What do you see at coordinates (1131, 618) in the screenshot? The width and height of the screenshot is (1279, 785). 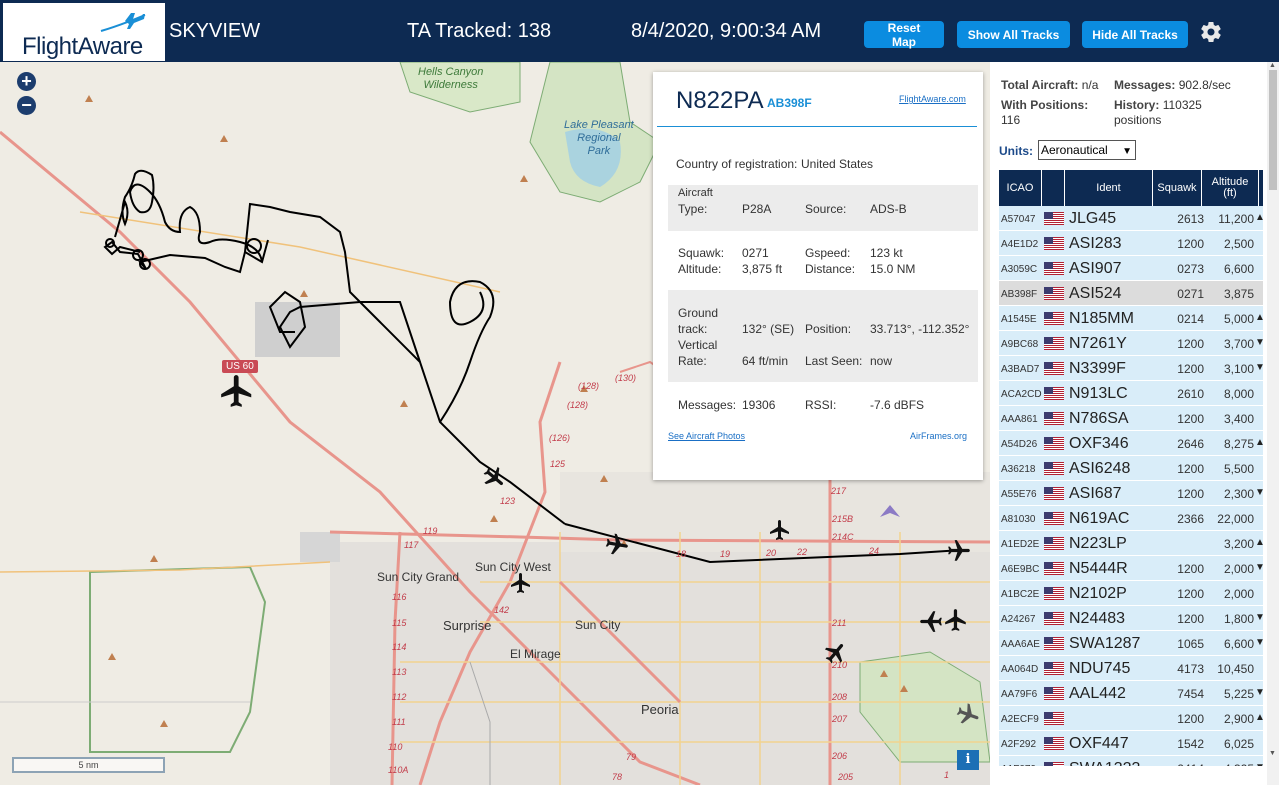 I see `table-row: A24267 N24483 1200 1,800 ▼` at bounding box center [1131, 618].